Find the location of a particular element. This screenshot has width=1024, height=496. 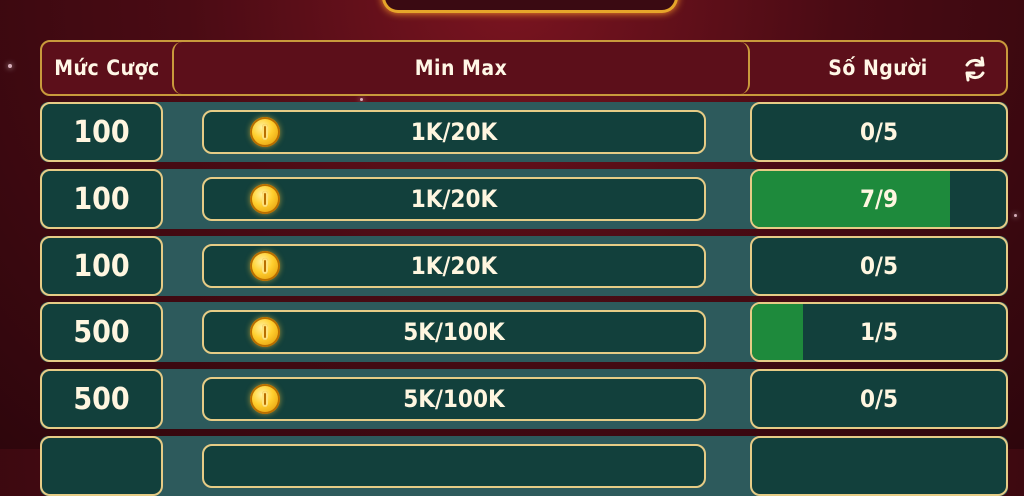

table-row: 500 5K/100K 1/5 is located at coordinates (524, 332).